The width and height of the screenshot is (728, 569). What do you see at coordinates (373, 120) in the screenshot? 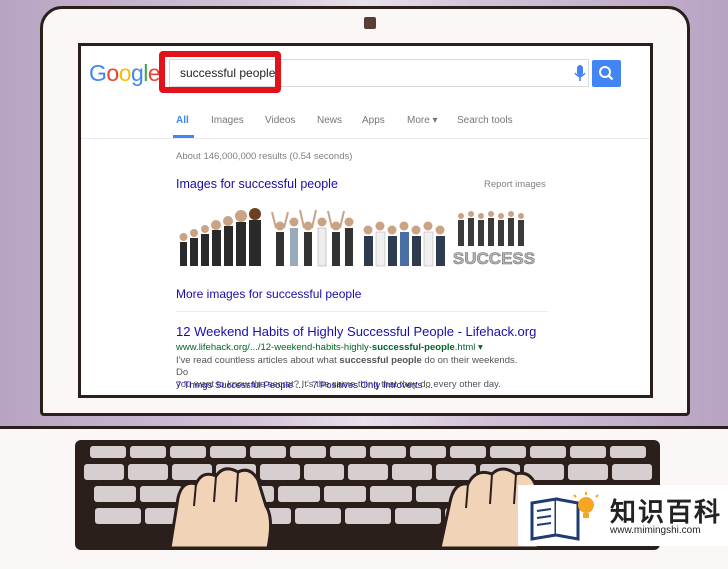
I see `tab-apps: Apps` at bounding box center [373, 120].